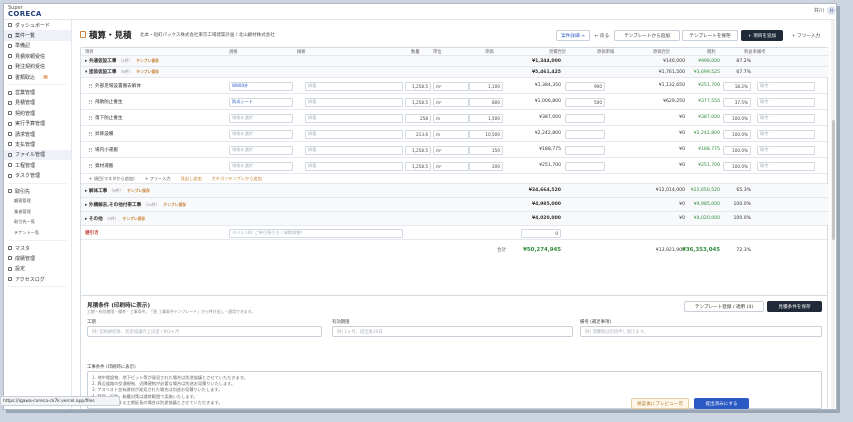  I want to click on sidebar-item: ファイル管理, so click(37, 155).